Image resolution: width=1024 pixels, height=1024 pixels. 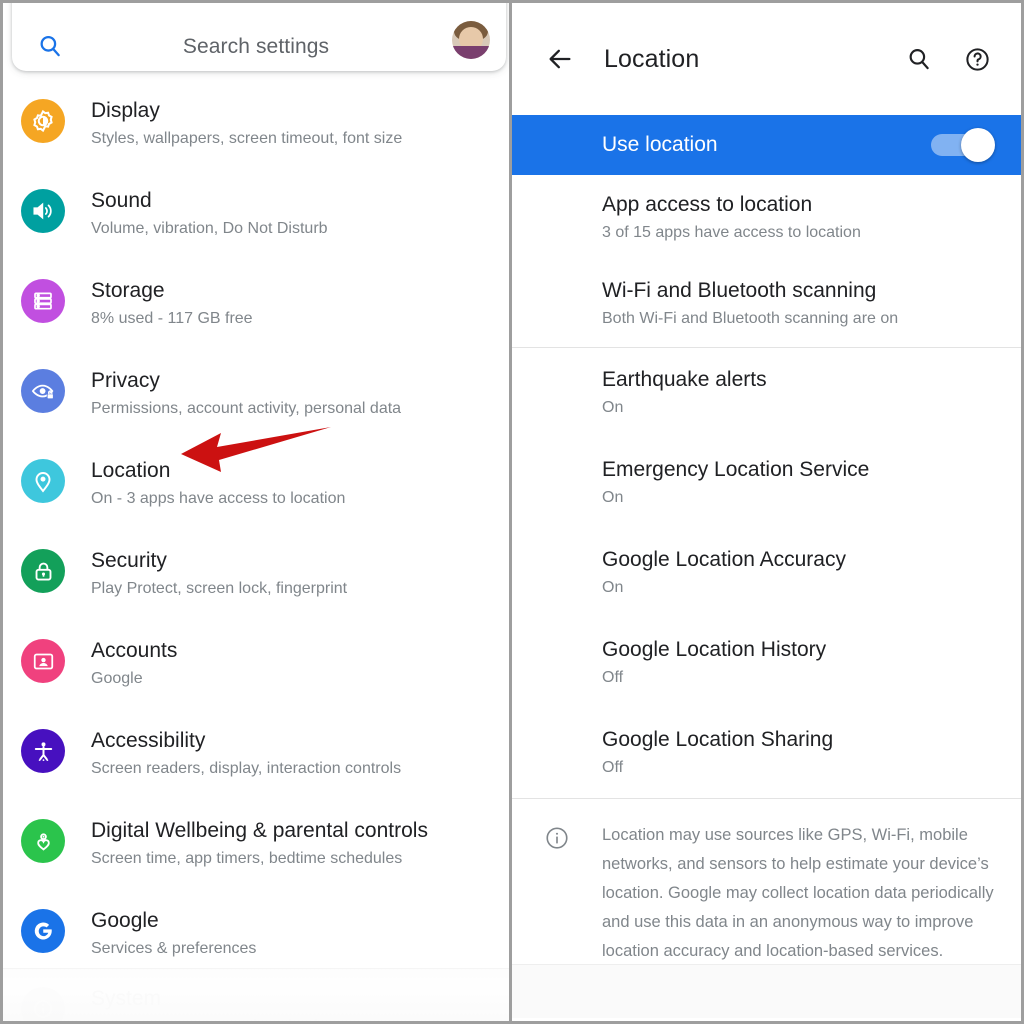 What do you see at coordinates (256, 666) in the screenshot?
I see `settings-item-accounts: Accounts Google` at bounding box center [256, 666].